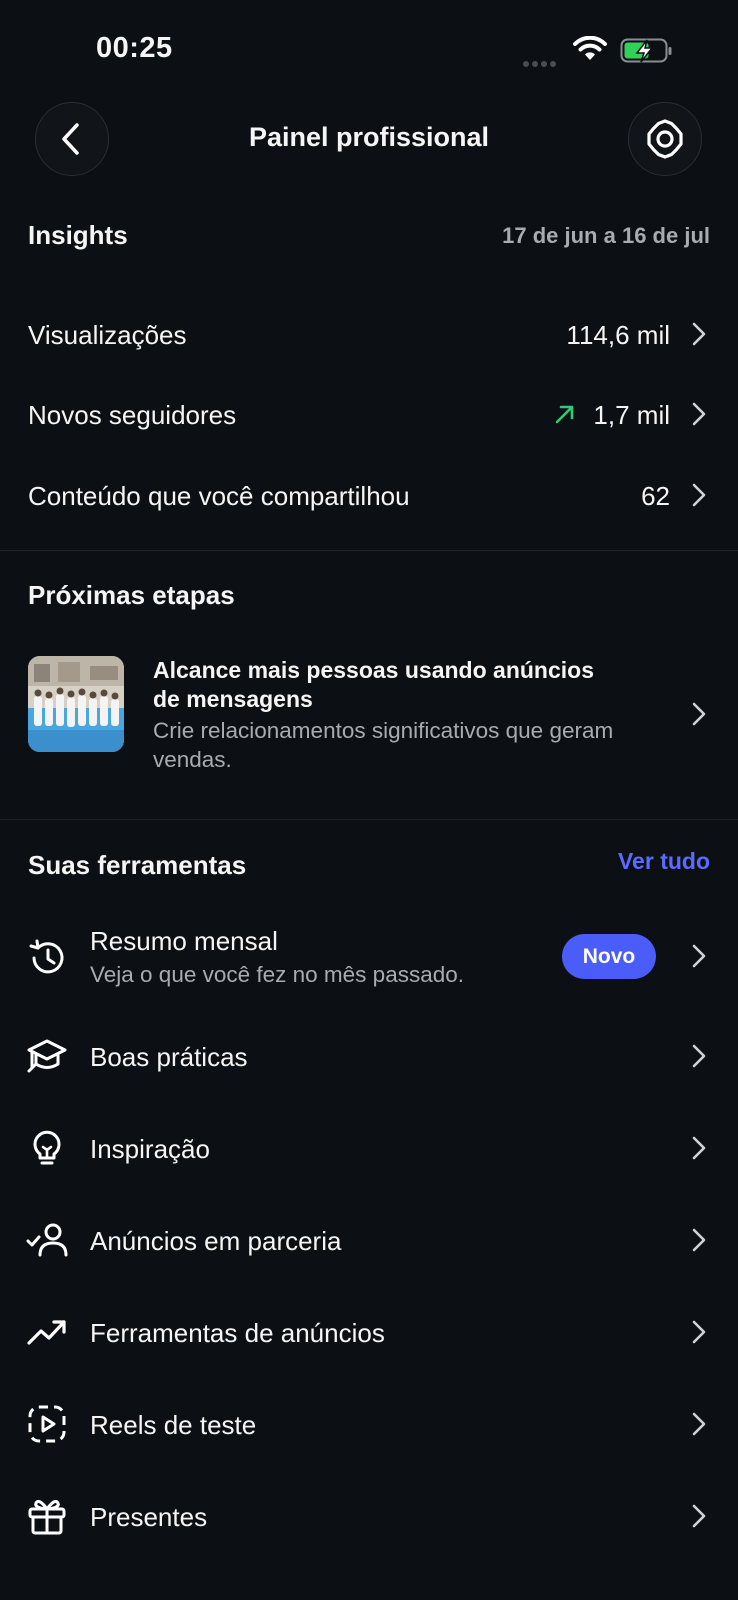  What do you see at coordinates (369, 340) in the screenshot?
I see `insights-row-views: Visualizações 114,6 mil` at bounding box center [369, 340].